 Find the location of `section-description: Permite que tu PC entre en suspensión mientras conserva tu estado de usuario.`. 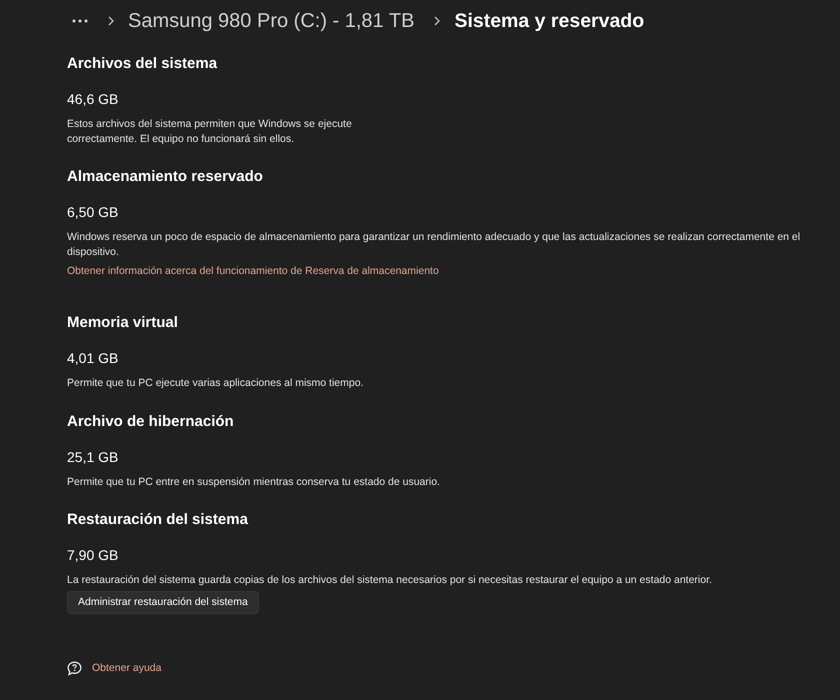

section-description: Permite que tu PC entre en suspensión mientras conserva tu estado de usuario. is located at coordinates (253, 481).